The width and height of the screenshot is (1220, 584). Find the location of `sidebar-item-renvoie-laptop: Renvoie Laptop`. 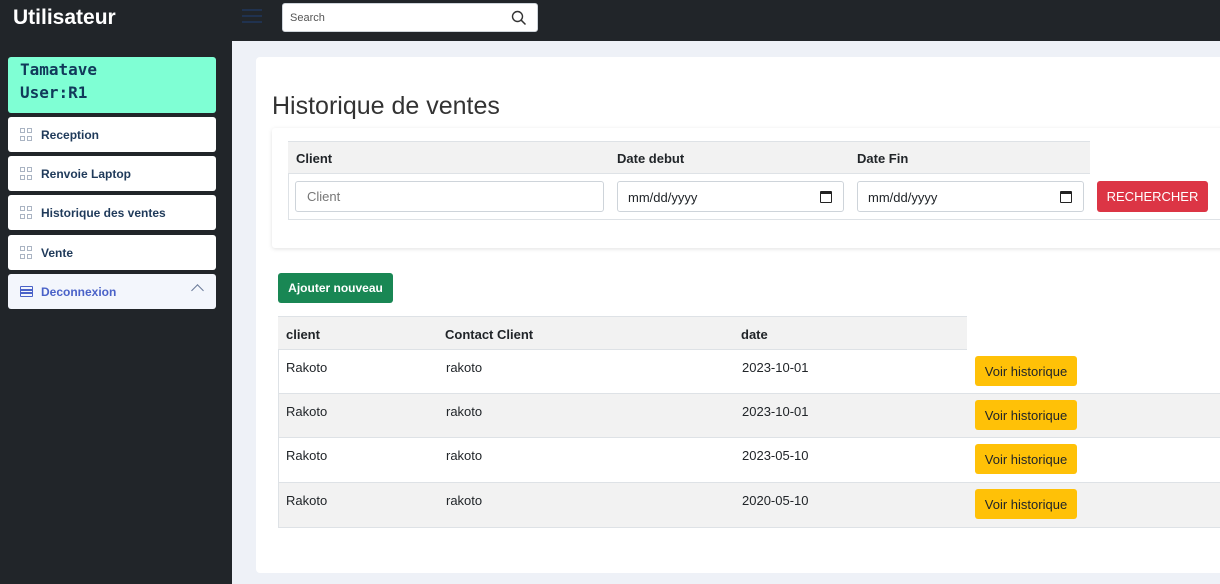

sidebar-item-renvoie-laptop: Renvoie Laptop is located at coordinates (112, 173).